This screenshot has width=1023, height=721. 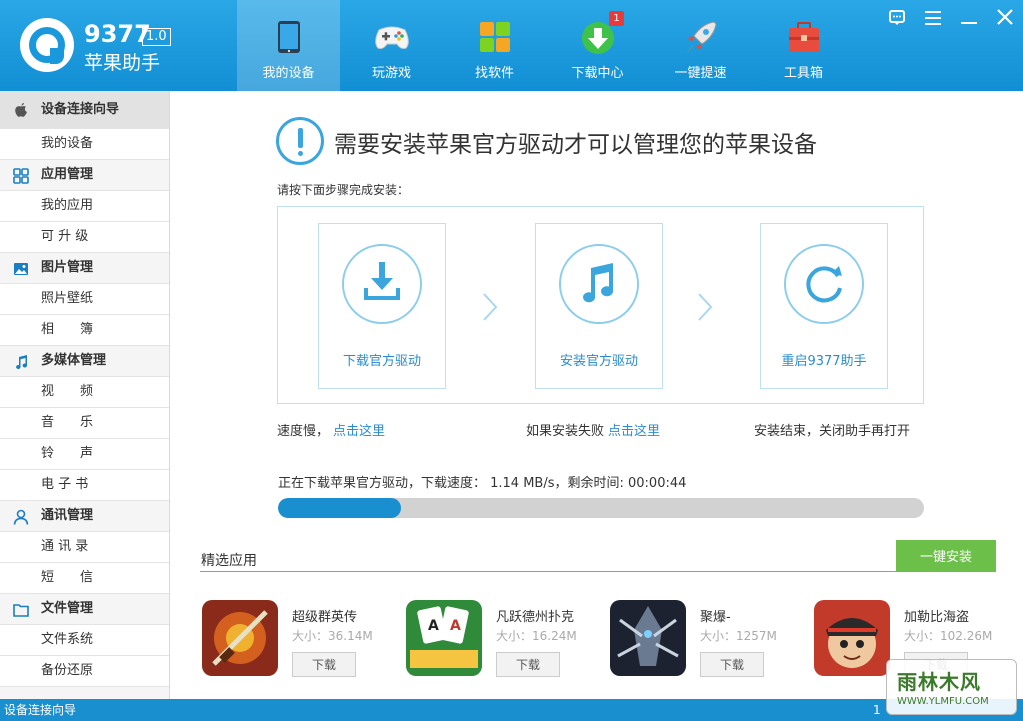 What do you see at coordinates (852, 638) in the screenshot?
I see `pirate-art-icon` at bounding box center [852, 638].